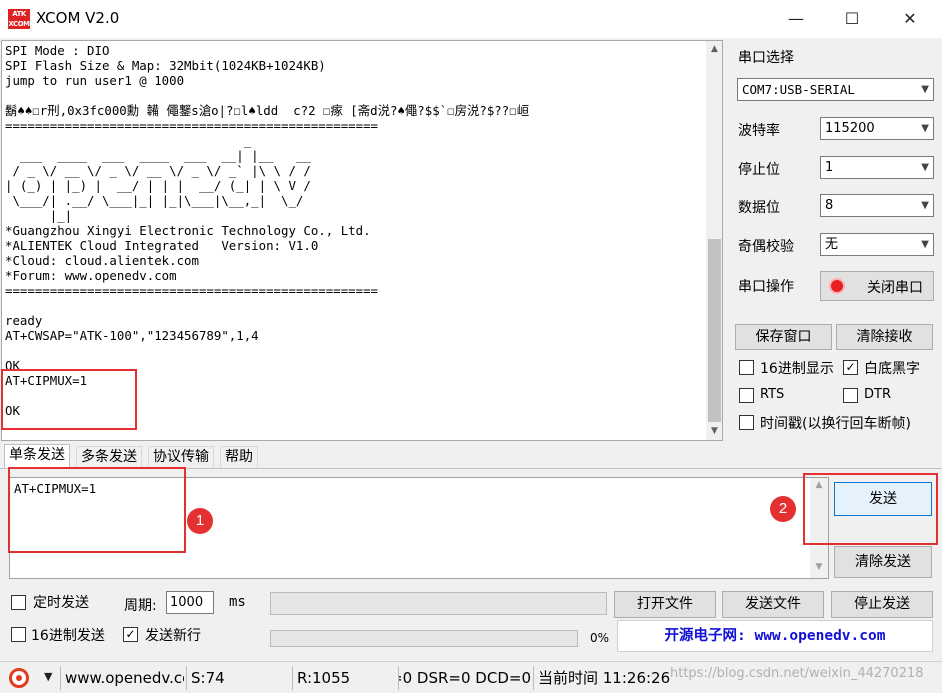 Image resolution: width=942 pixels, height=693 pixels. I want to click on maximize-button: ☐, so click(852, 19).